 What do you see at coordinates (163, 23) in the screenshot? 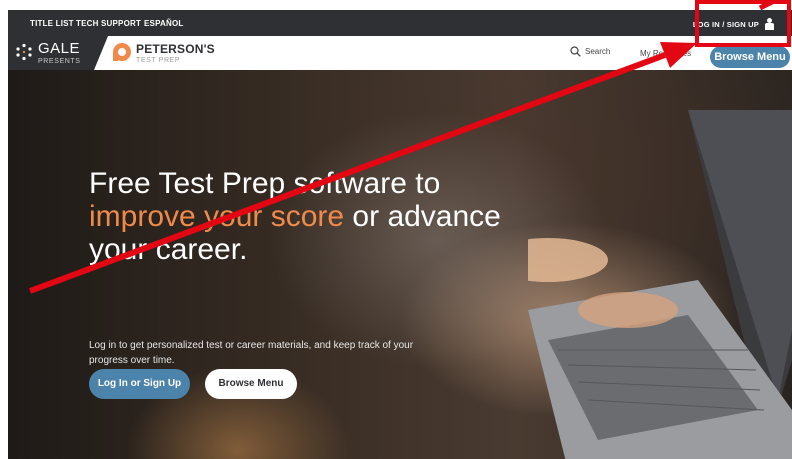
I see `espanol-link: ESPAÑOL` at bounding box center [163, 23].